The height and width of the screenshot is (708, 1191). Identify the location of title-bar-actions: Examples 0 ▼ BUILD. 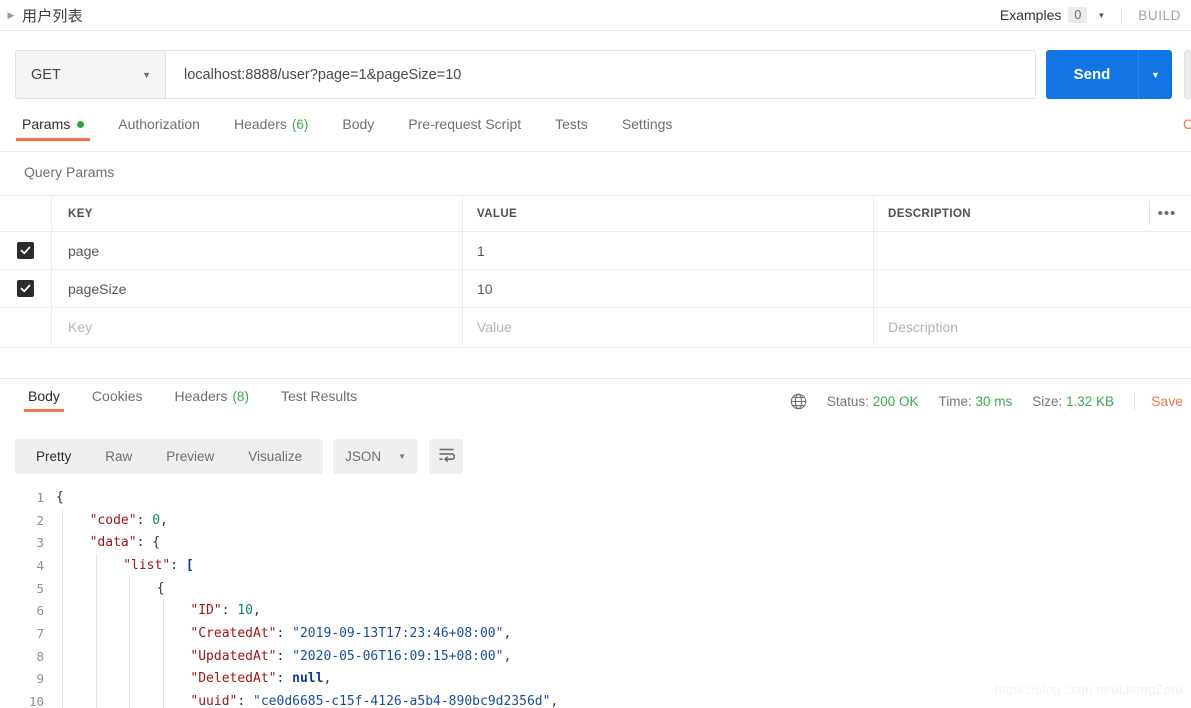
(1095, 15).